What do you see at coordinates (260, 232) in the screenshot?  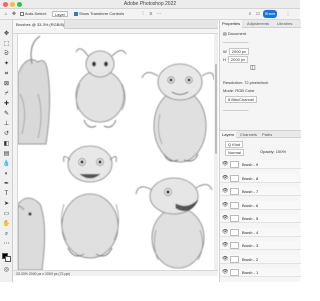 I see `layer-row: 👁 Brush - 4` at bounding box center [260, 232].